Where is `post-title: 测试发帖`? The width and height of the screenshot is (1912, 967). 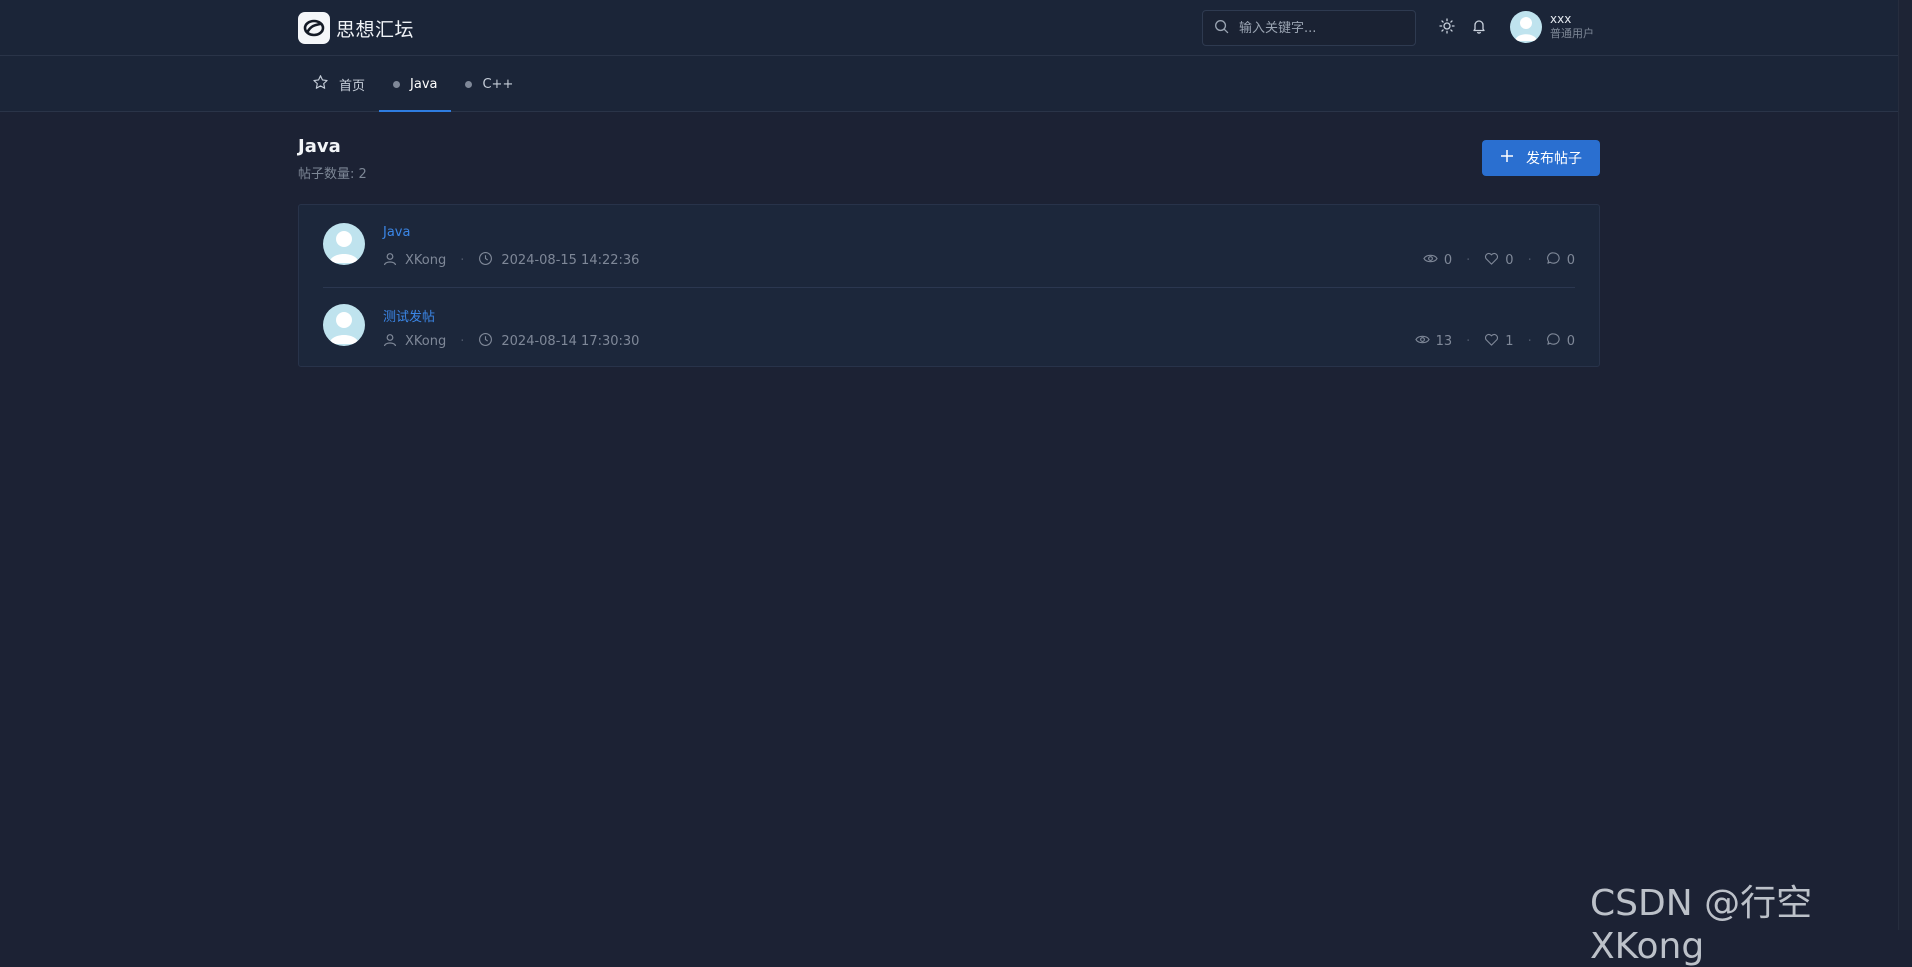 post-title: 测试发帖 is located at coordinates (409, 315).